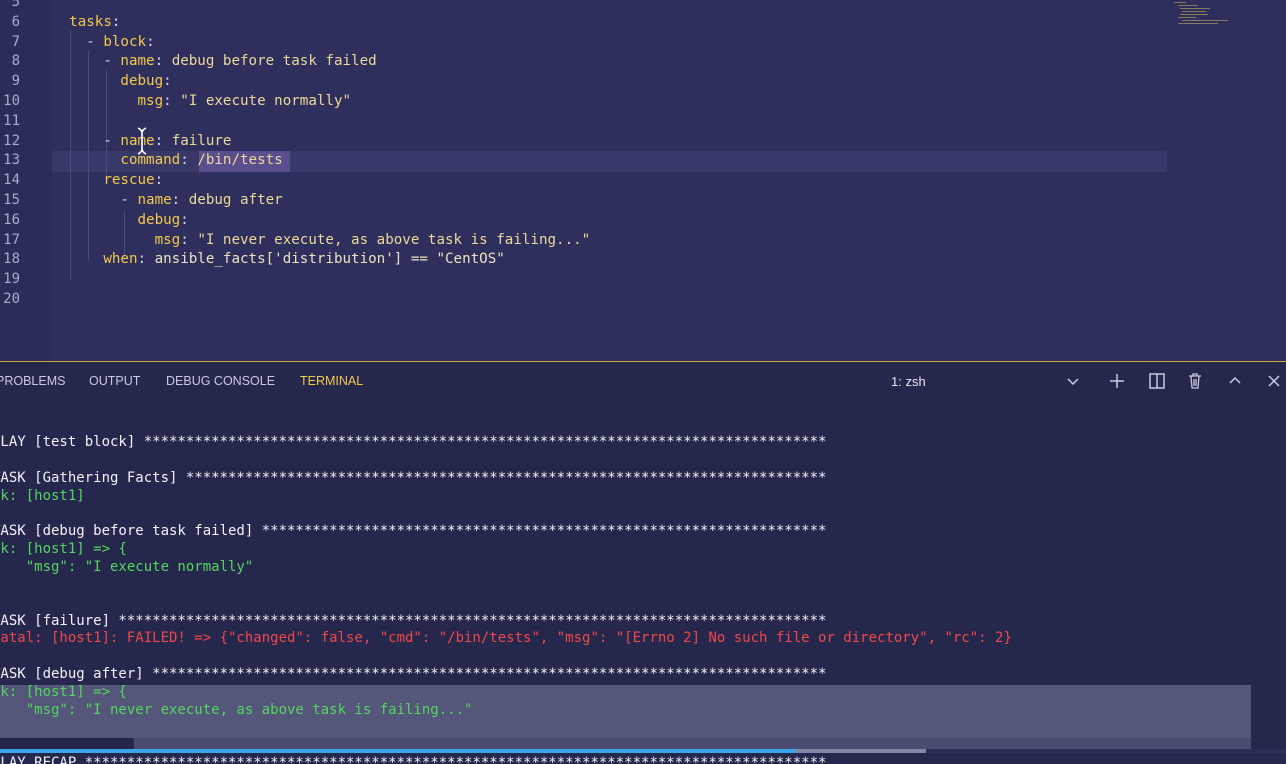 This screenshot has width=1286, height=764. Describe the element at coordinates (11, 180) in the screenshot. I see `line-number: 14` at that location.